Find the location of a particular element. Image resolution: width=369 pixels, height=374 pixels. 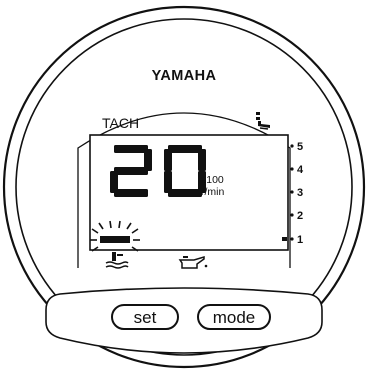

unit-multiplier: x100 is located at coordinates (212, 180).